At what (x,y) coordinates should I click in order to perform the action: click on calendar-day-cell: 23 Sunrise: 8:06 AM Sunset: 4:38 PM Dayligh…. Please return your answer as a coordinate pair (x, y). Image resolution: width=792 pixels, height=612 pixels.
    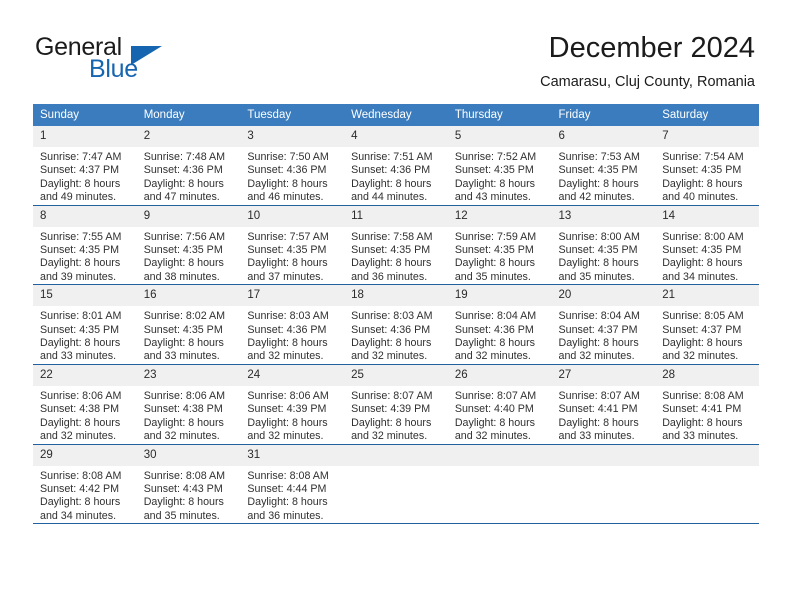
    Looking at the image, I should click on (188, 403).